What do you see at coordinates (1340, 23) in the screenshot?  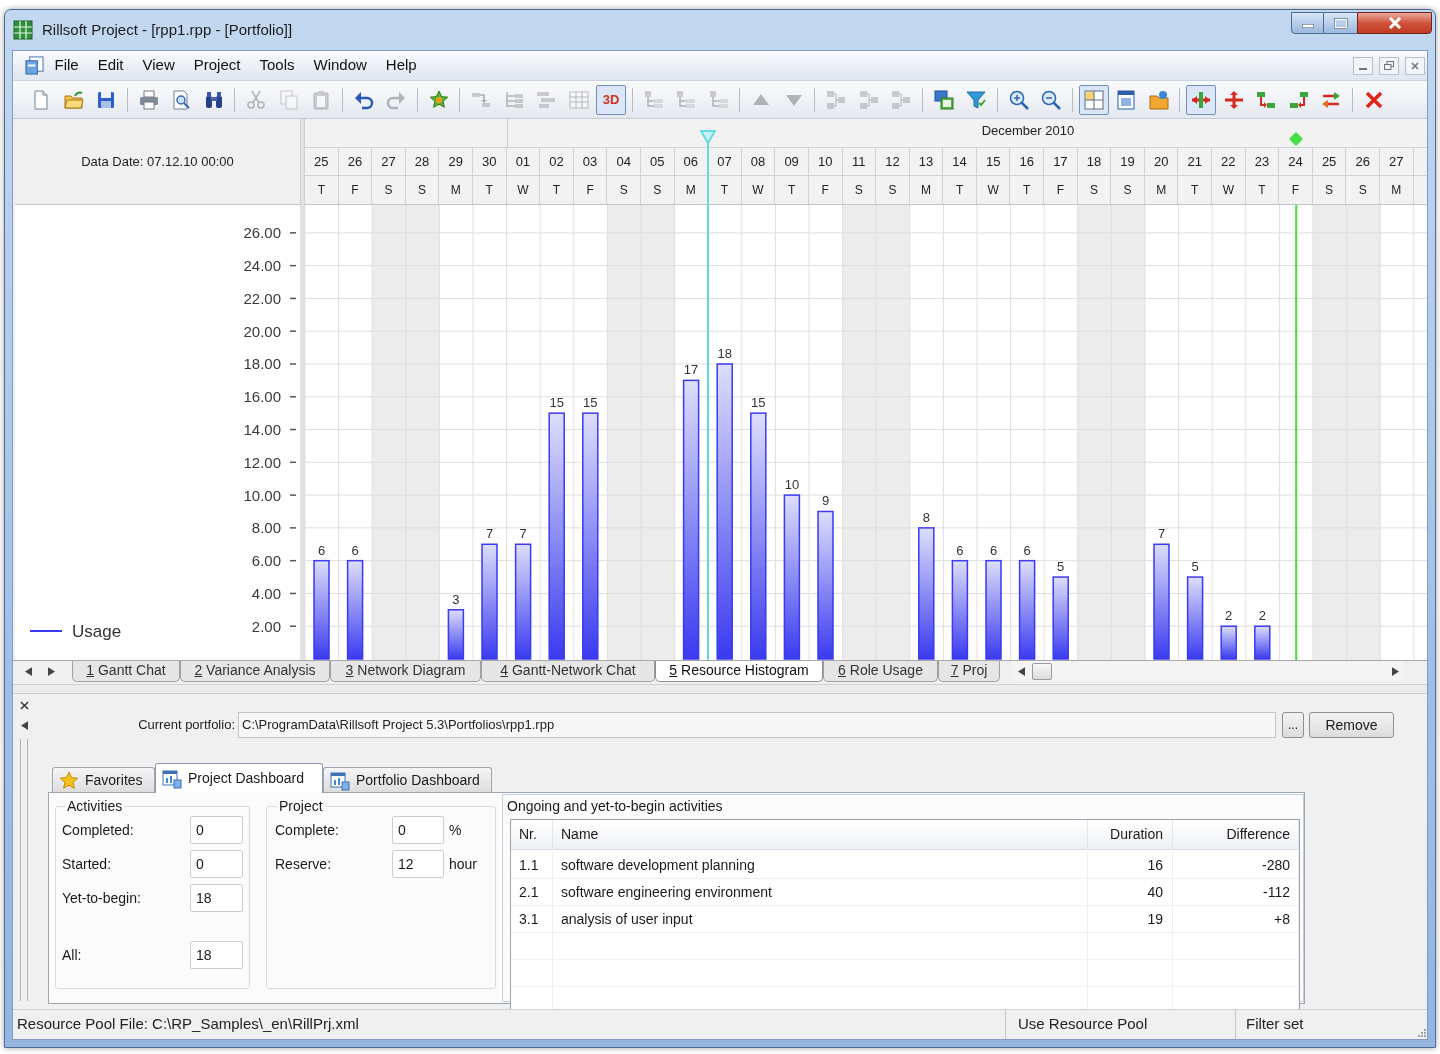 I see `maximize-button` at bounding box center [1340, 23].